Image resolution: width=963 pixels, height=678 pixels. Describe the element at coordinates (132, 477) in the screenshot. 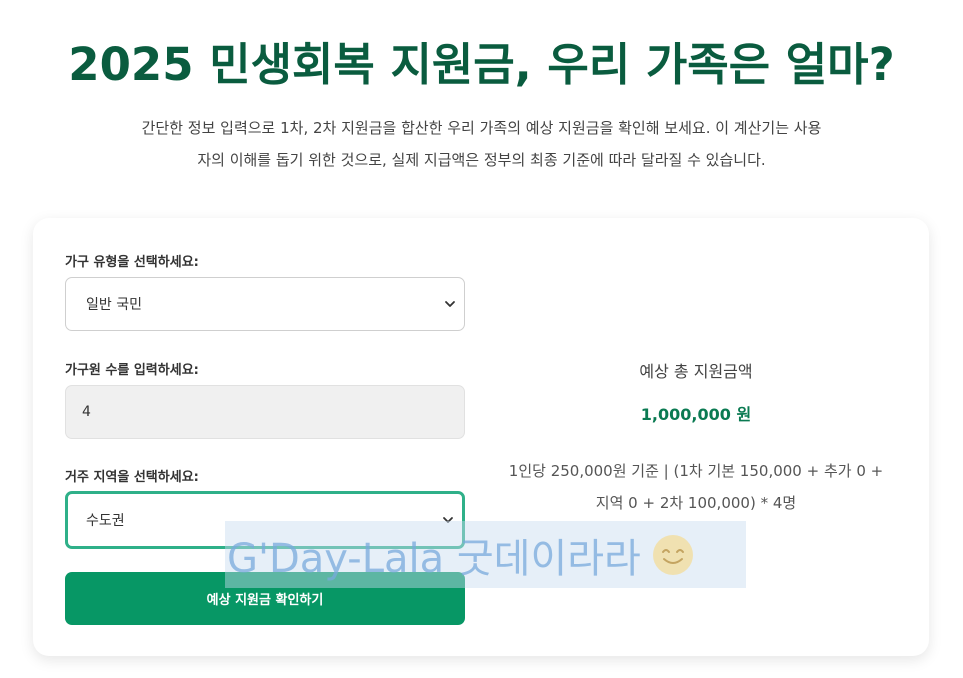

I see `region-label: 거주 지역을 선택하세요:` at that location.